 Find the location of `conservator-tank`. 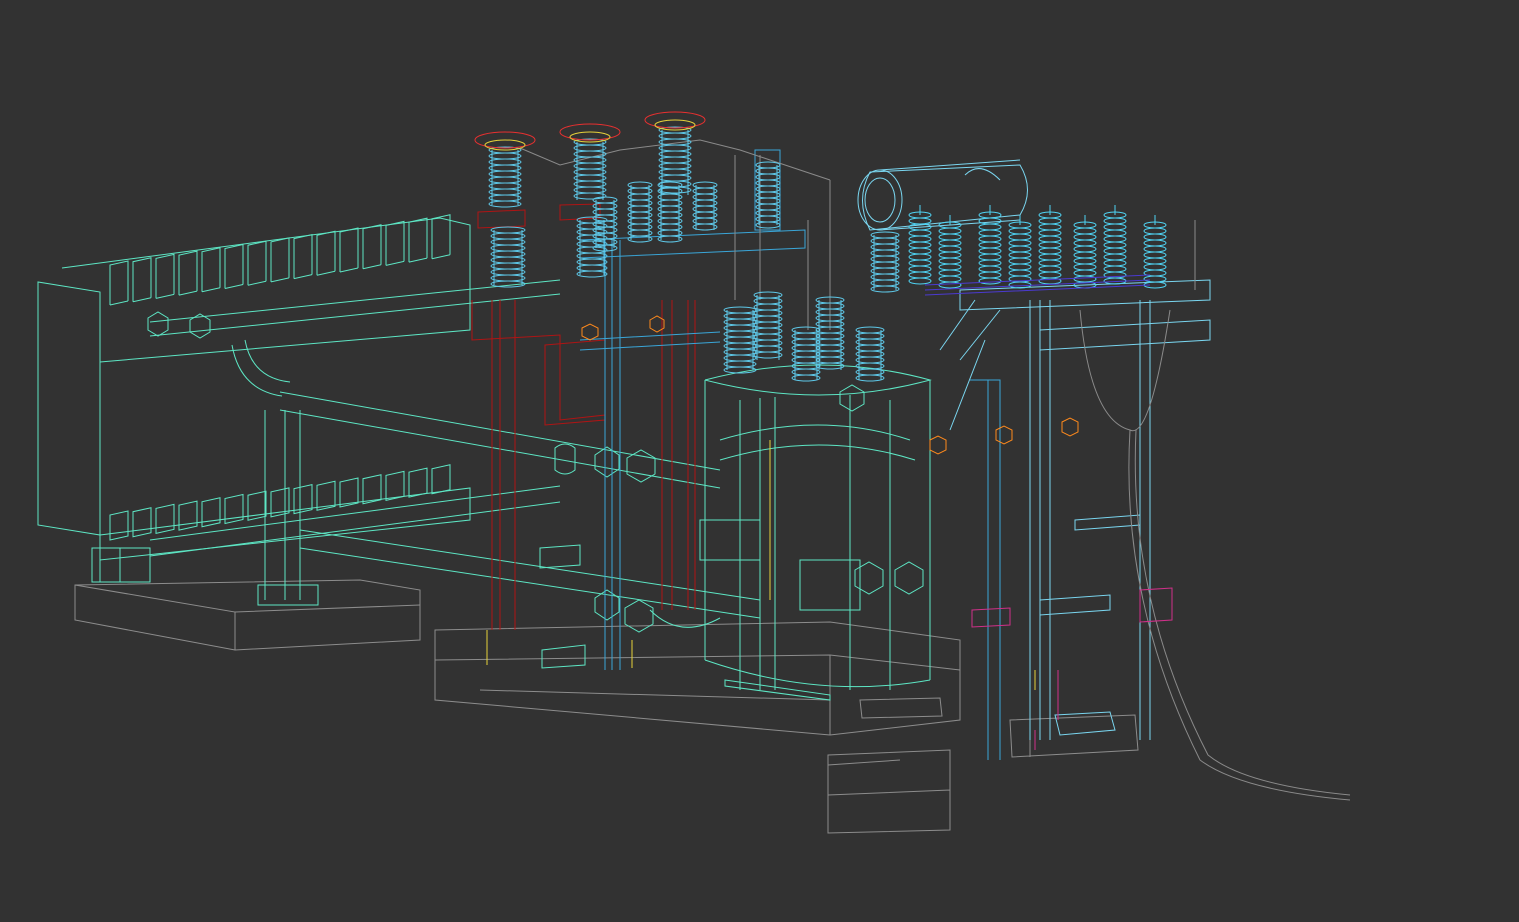

conservator-tank is located at coordinates (942, 195).